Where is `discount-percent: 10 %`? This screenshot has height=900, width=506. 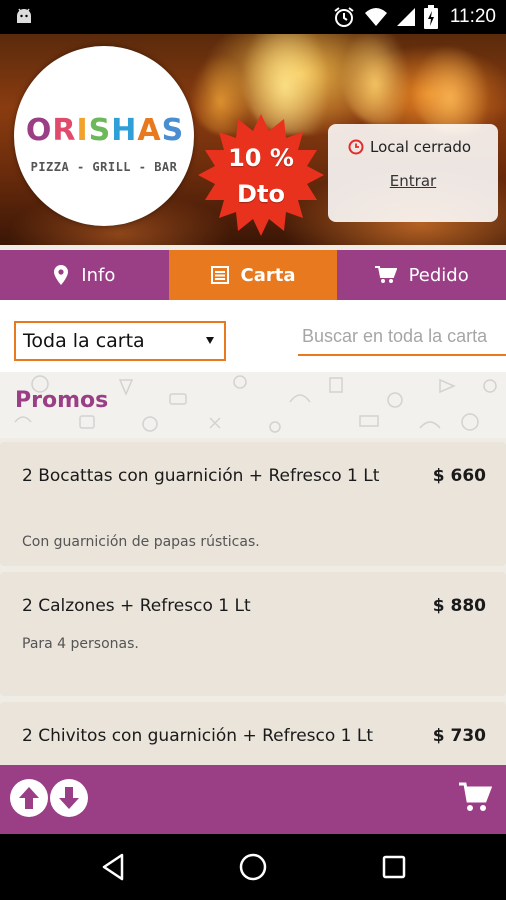 discount-percent: 10 % is located at coordinates (261, 158).